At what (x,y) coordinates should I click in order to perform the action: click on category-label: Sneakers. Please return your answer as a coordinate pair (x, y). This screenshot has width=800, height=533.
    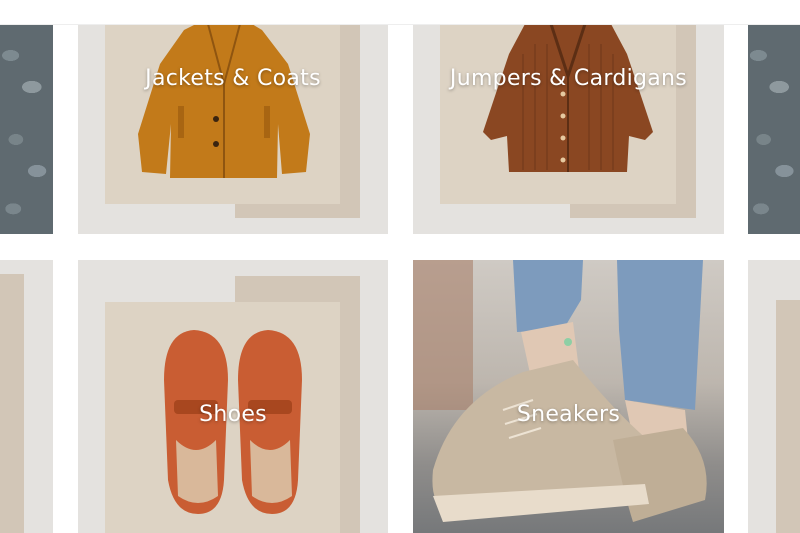
    Looking at the image, I should click on (568, 414).